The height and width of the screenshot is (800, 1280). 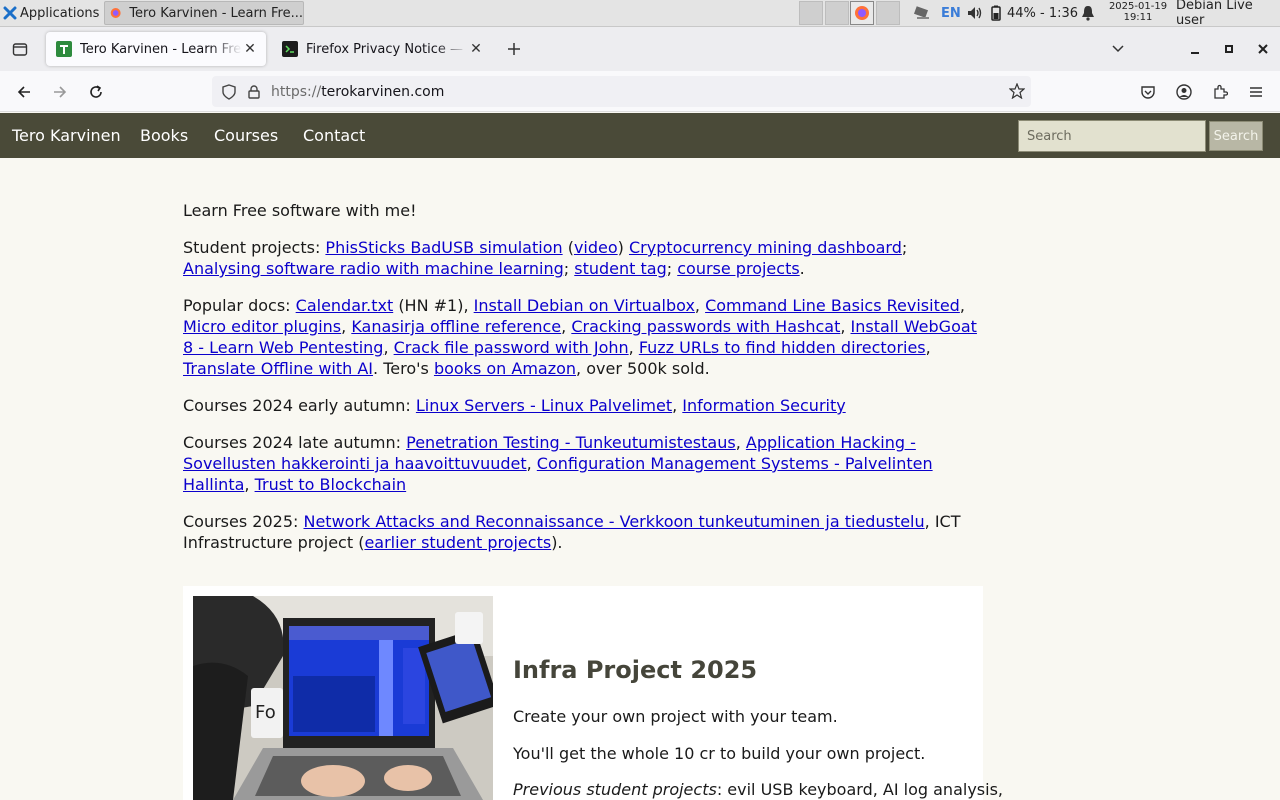 What do you see at coordinates (331, 484) in the screenshot?
I see `link-trust-blockchain: Trust to Blockchain` at bounding box center [331, 484].